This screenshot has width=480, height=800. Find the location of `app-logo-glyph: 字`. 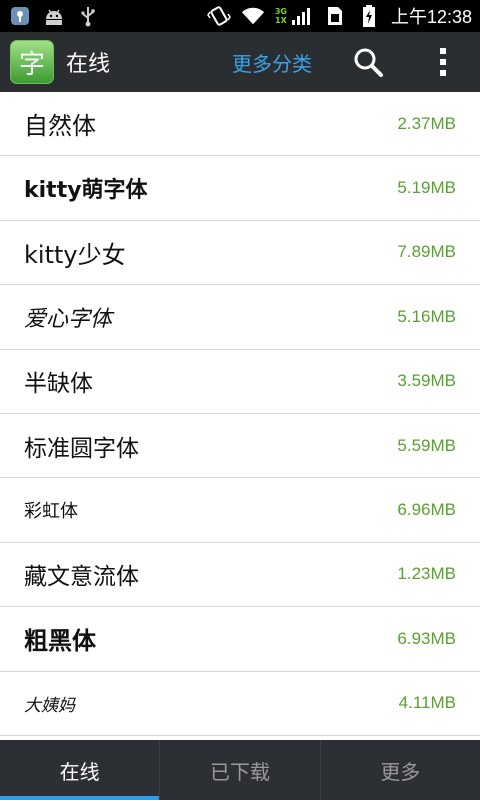

app-logo-glyph: 字 is located at coordinates (31, 64).